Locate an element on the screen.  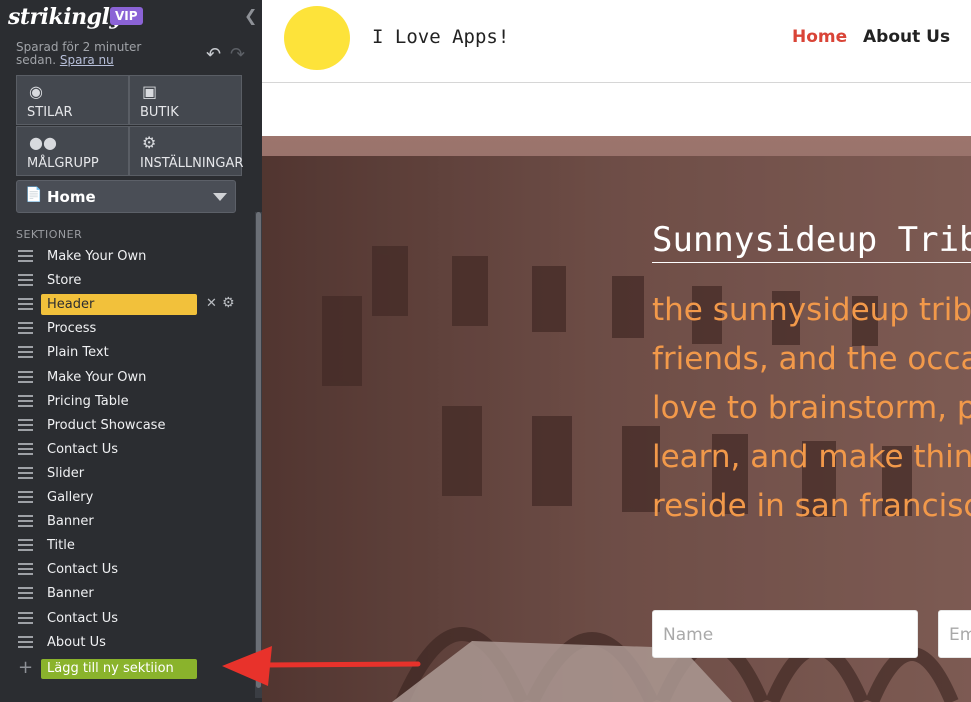
people-icon: ●● is located at coordinates (43, 142).